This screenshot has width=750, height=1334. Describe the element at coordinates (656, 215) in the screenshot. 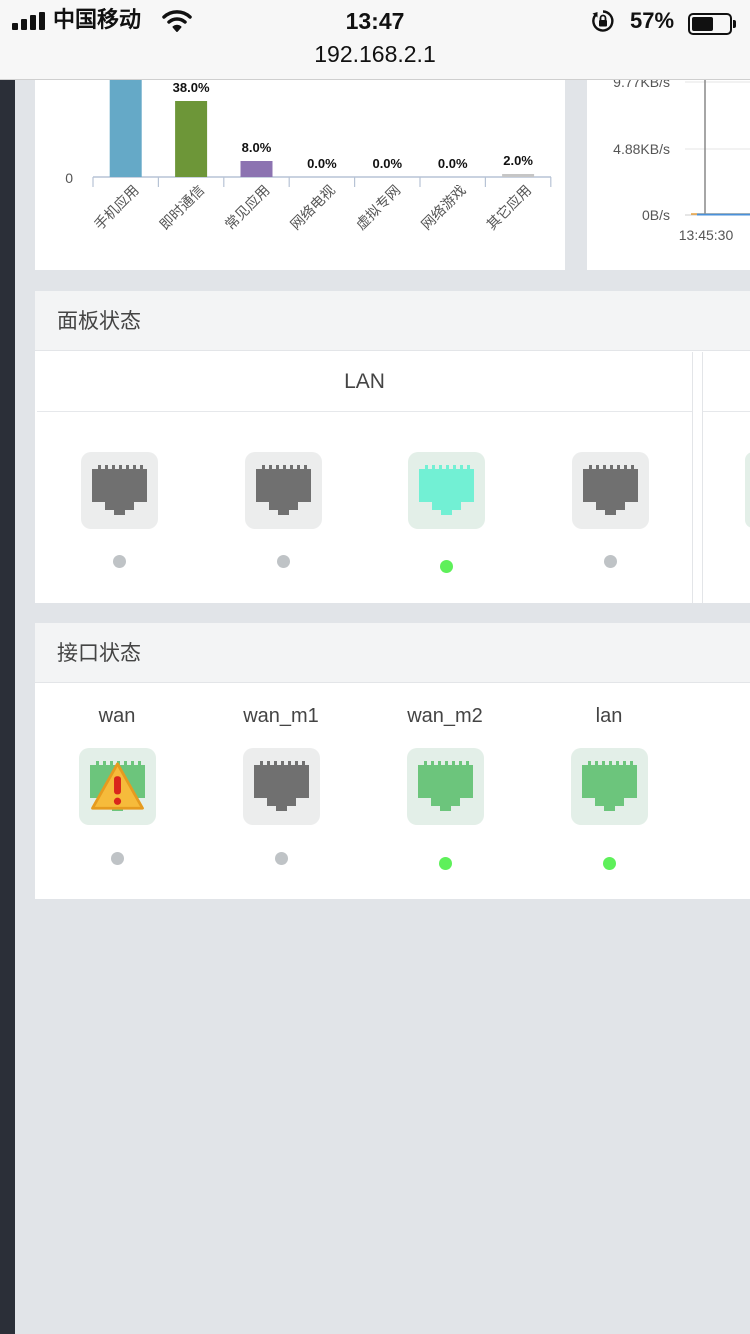

I see `y-tick-zero: 0B/s` at that location.